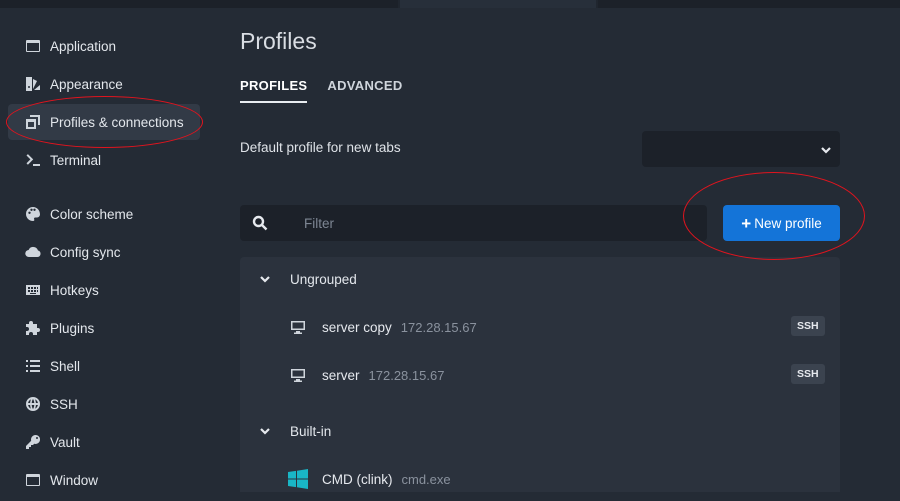  What do you see at coordinates (33, 366) in the screenshot?
I see `list-icon` at bounding box center [33, 366].